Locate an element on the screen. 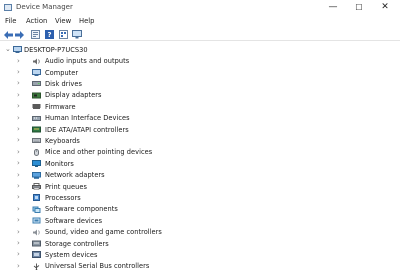 The image size is (400, 275). keyboard-icon is located at coordinates (36, 141).